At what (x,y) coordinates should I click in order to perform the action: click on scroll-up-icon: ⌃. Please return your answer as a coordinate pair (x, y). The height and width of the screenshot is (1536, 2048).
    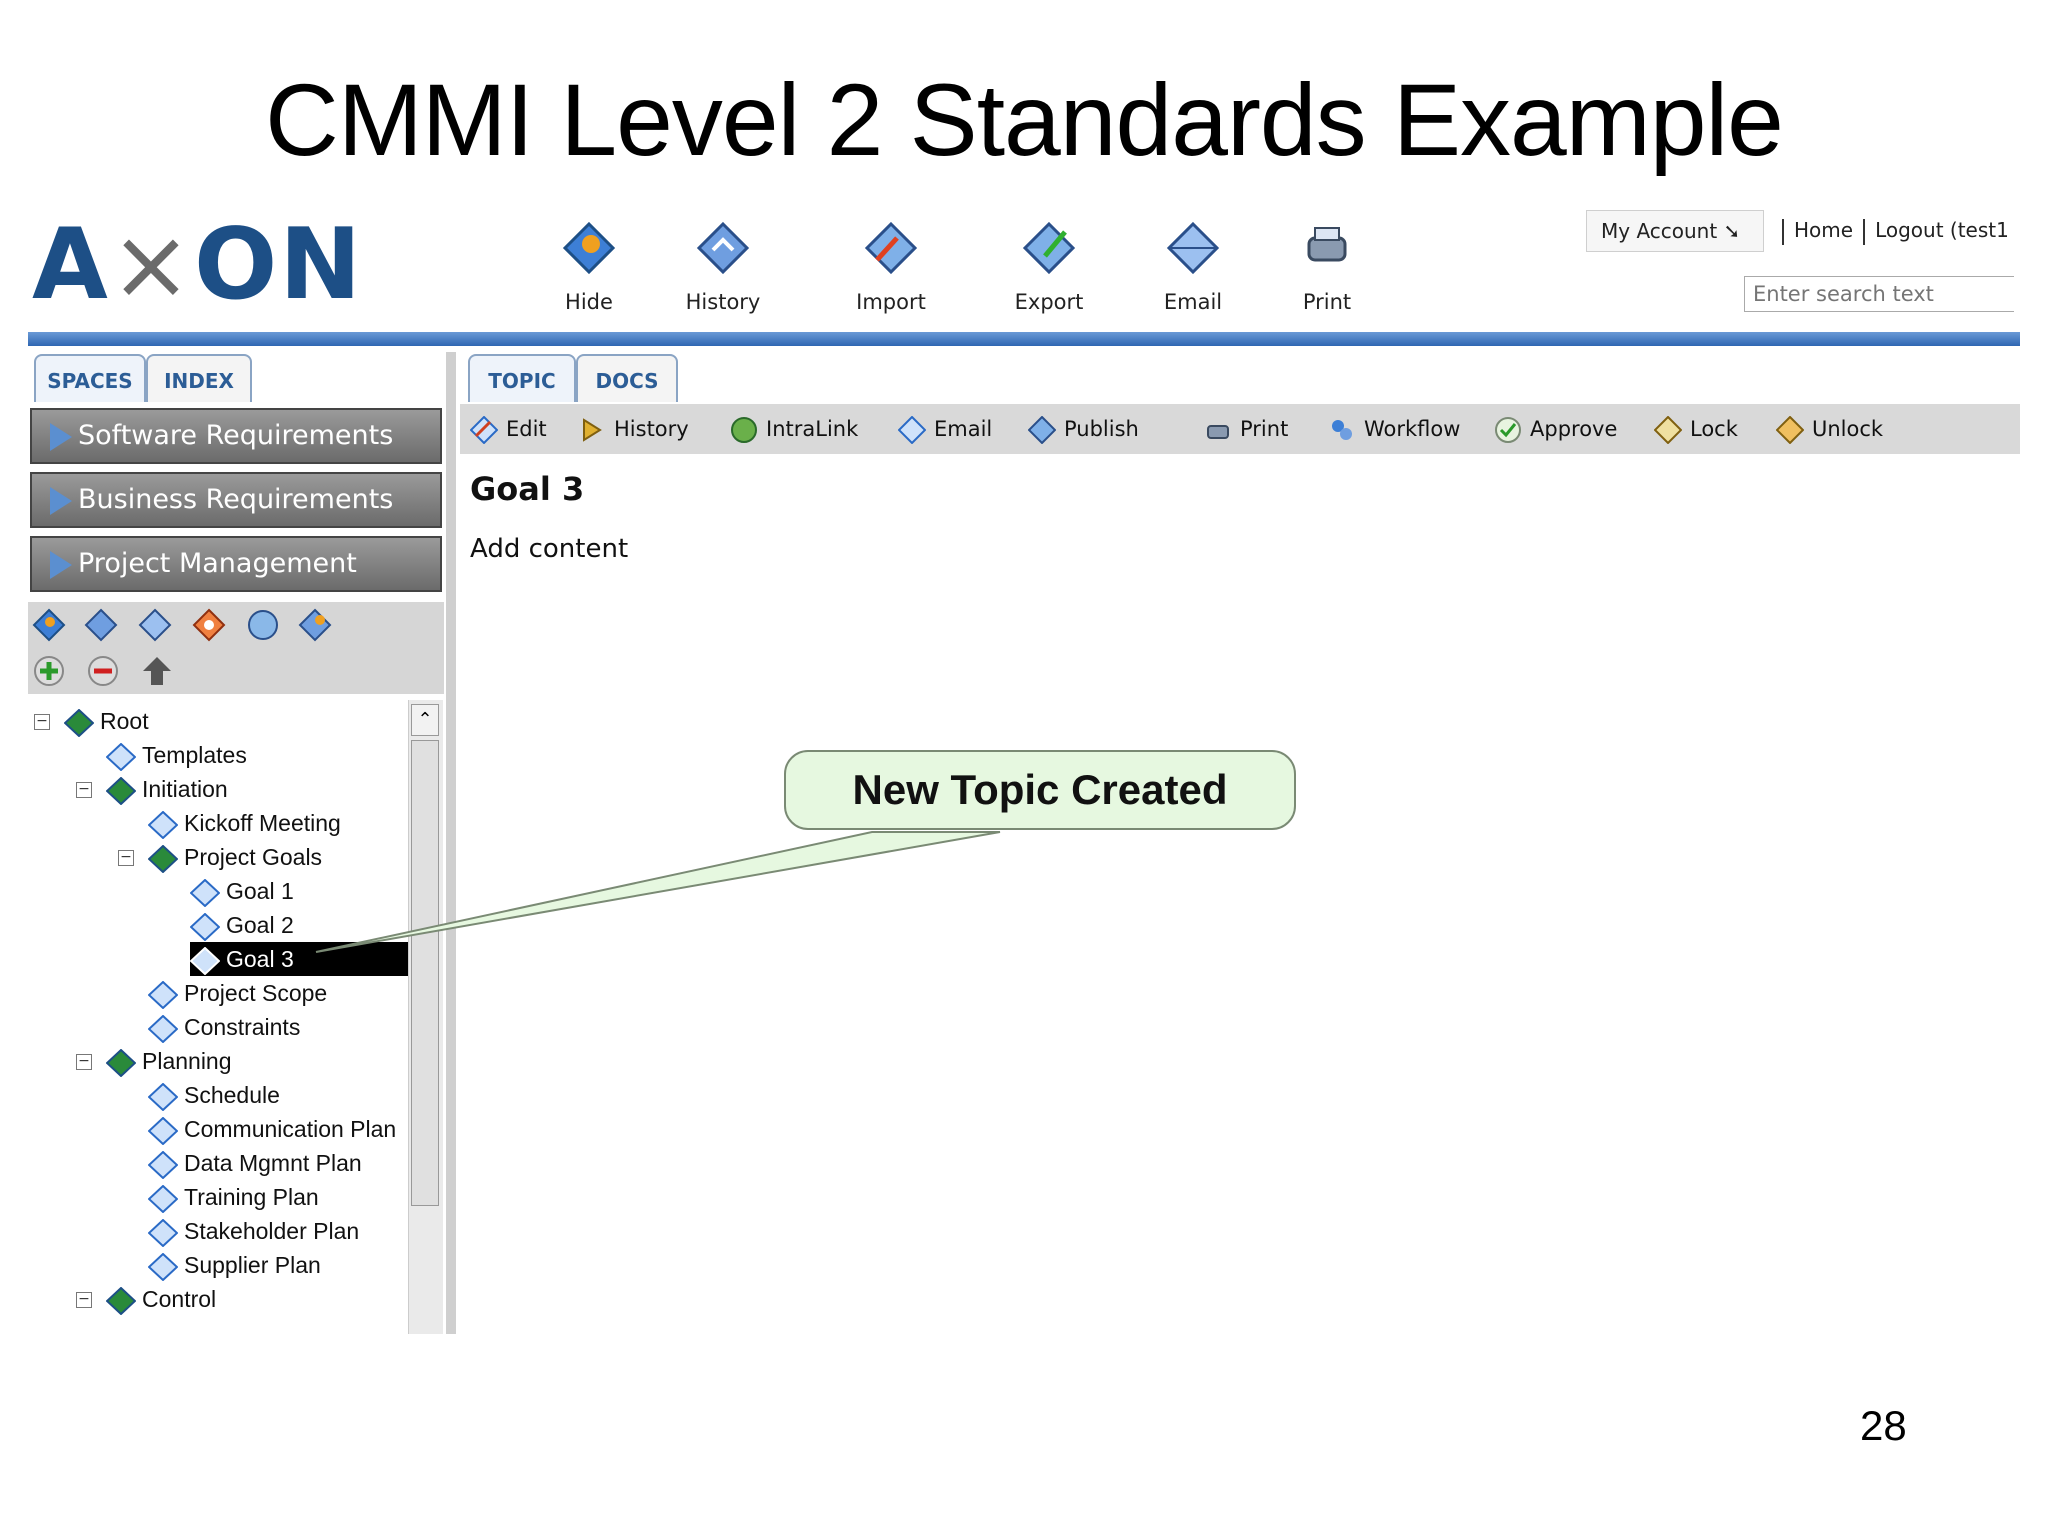
    Looking at the image, I should click on (425, 720).